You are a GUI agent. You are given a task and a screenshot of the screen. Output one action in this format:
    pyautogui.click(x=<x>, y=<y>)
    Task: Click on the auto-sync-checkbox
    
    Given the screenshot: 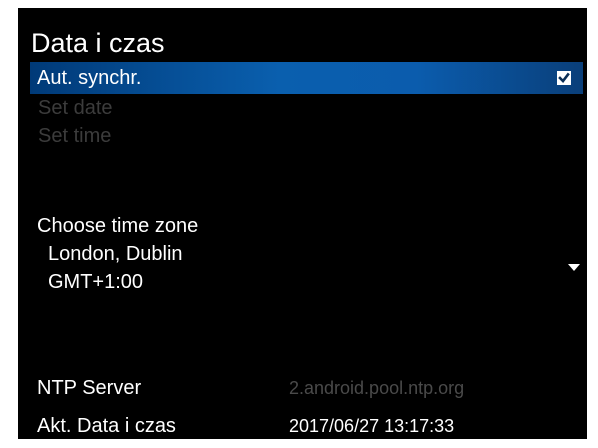 What is the action you would take?
    pyautogui.click(x=564, y=78)
    